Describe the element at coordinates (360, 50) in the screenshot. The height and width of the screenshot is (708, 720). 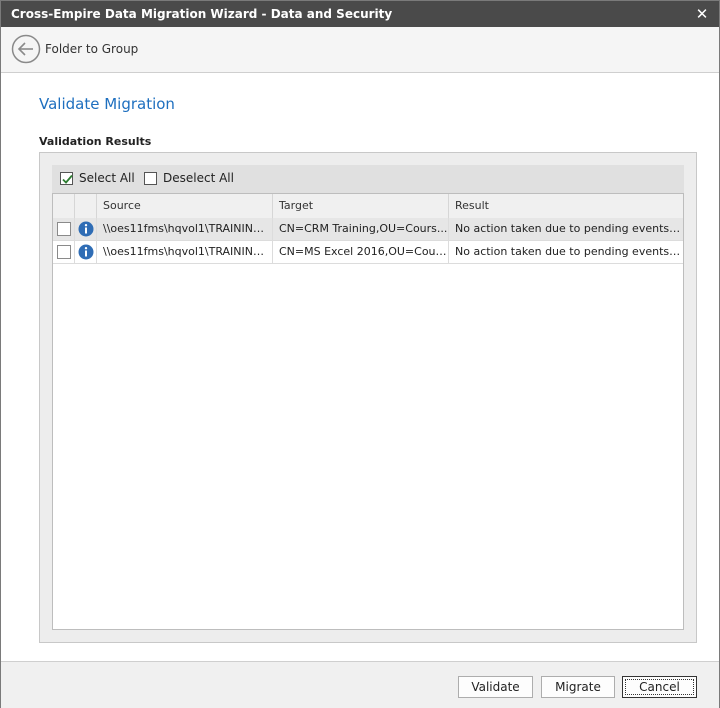
I see `navigation-bar: Folder to Group` at that location.